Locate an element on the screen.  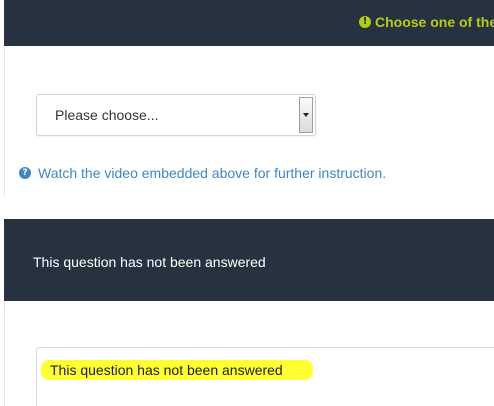
exclamation-circle-icon: ! is located at coordinates (365, 22).